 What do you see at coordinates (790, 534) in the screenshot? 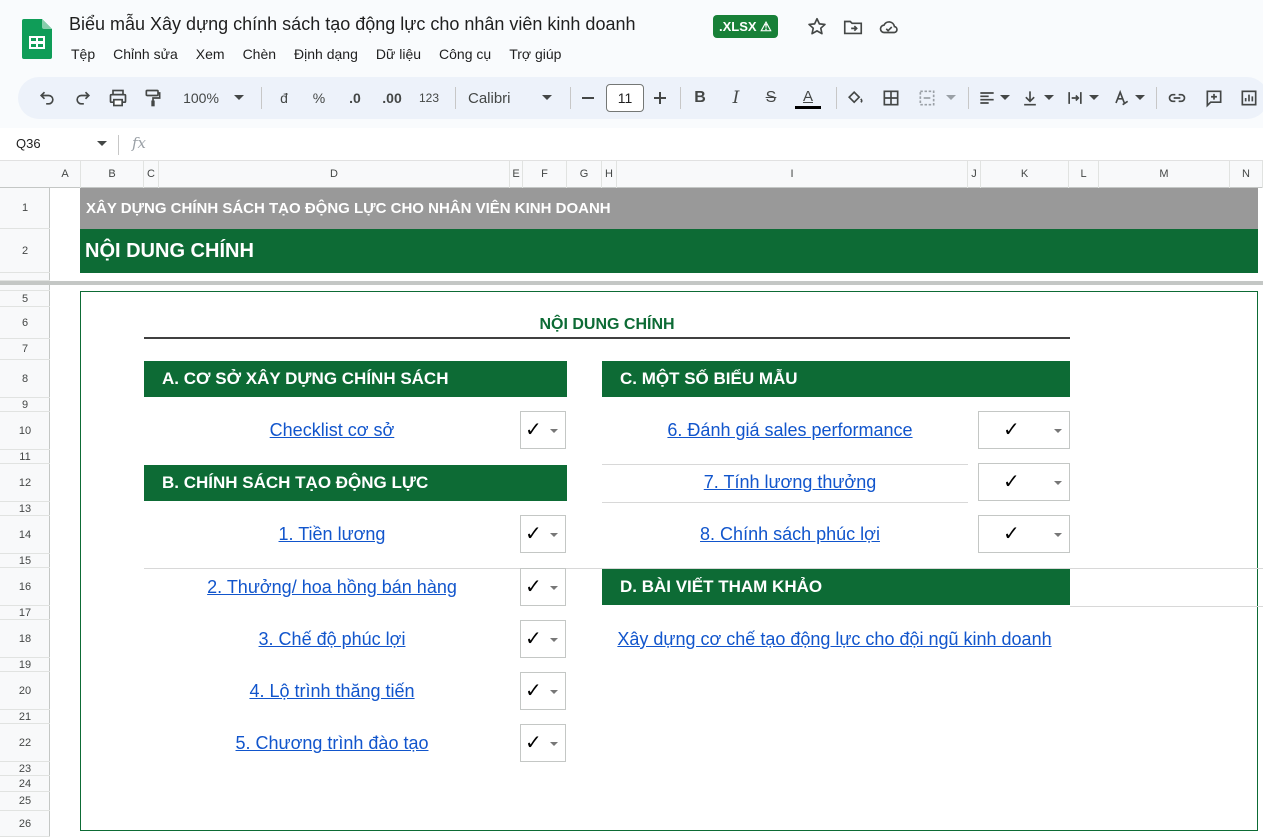
I see `link-benefits-policy: 8. Chính sách phúc lợi` at bounding box center [790, 534].